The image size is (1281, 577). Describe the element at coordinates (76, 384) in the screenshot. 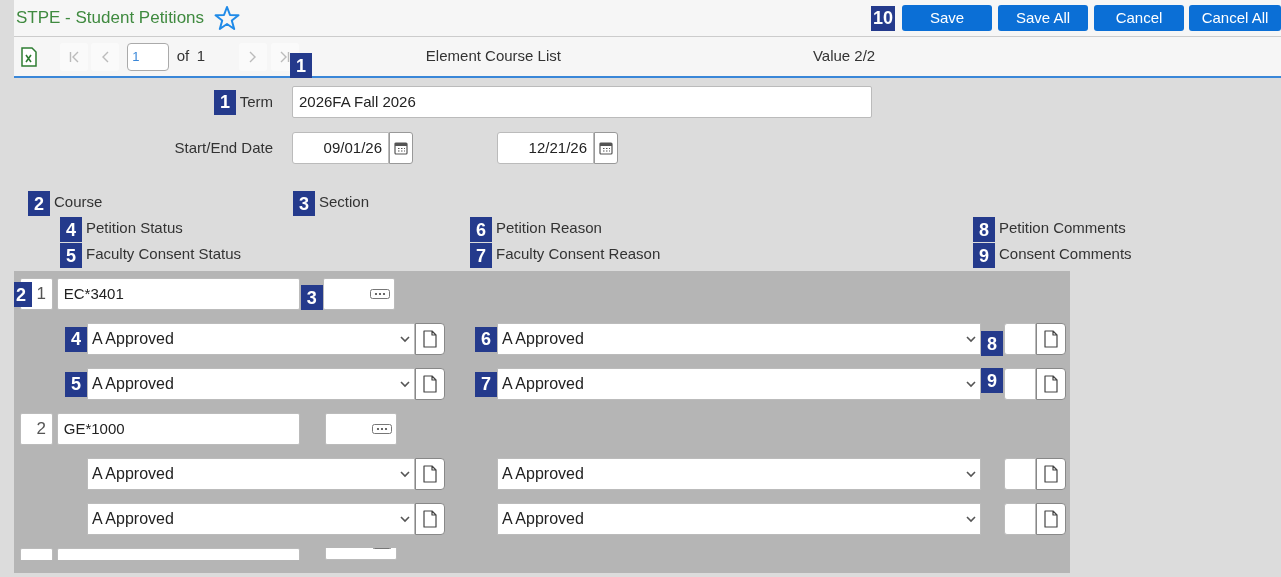

I see `callout-badge: 5` at that location.